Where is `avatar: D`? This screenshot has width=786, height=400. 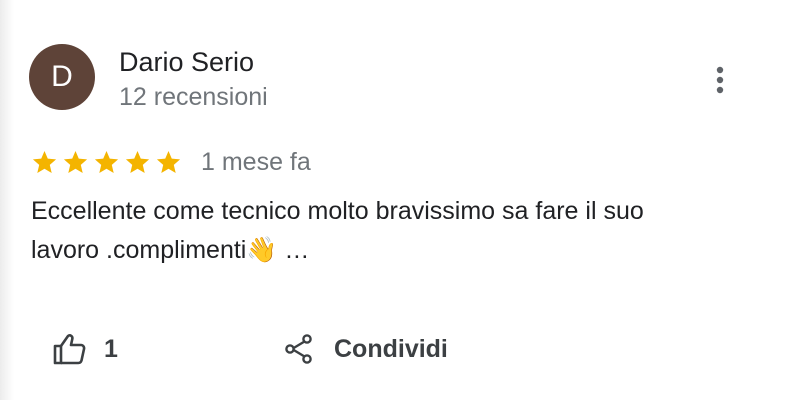
avatar: D is located at coordinates (62, 77).